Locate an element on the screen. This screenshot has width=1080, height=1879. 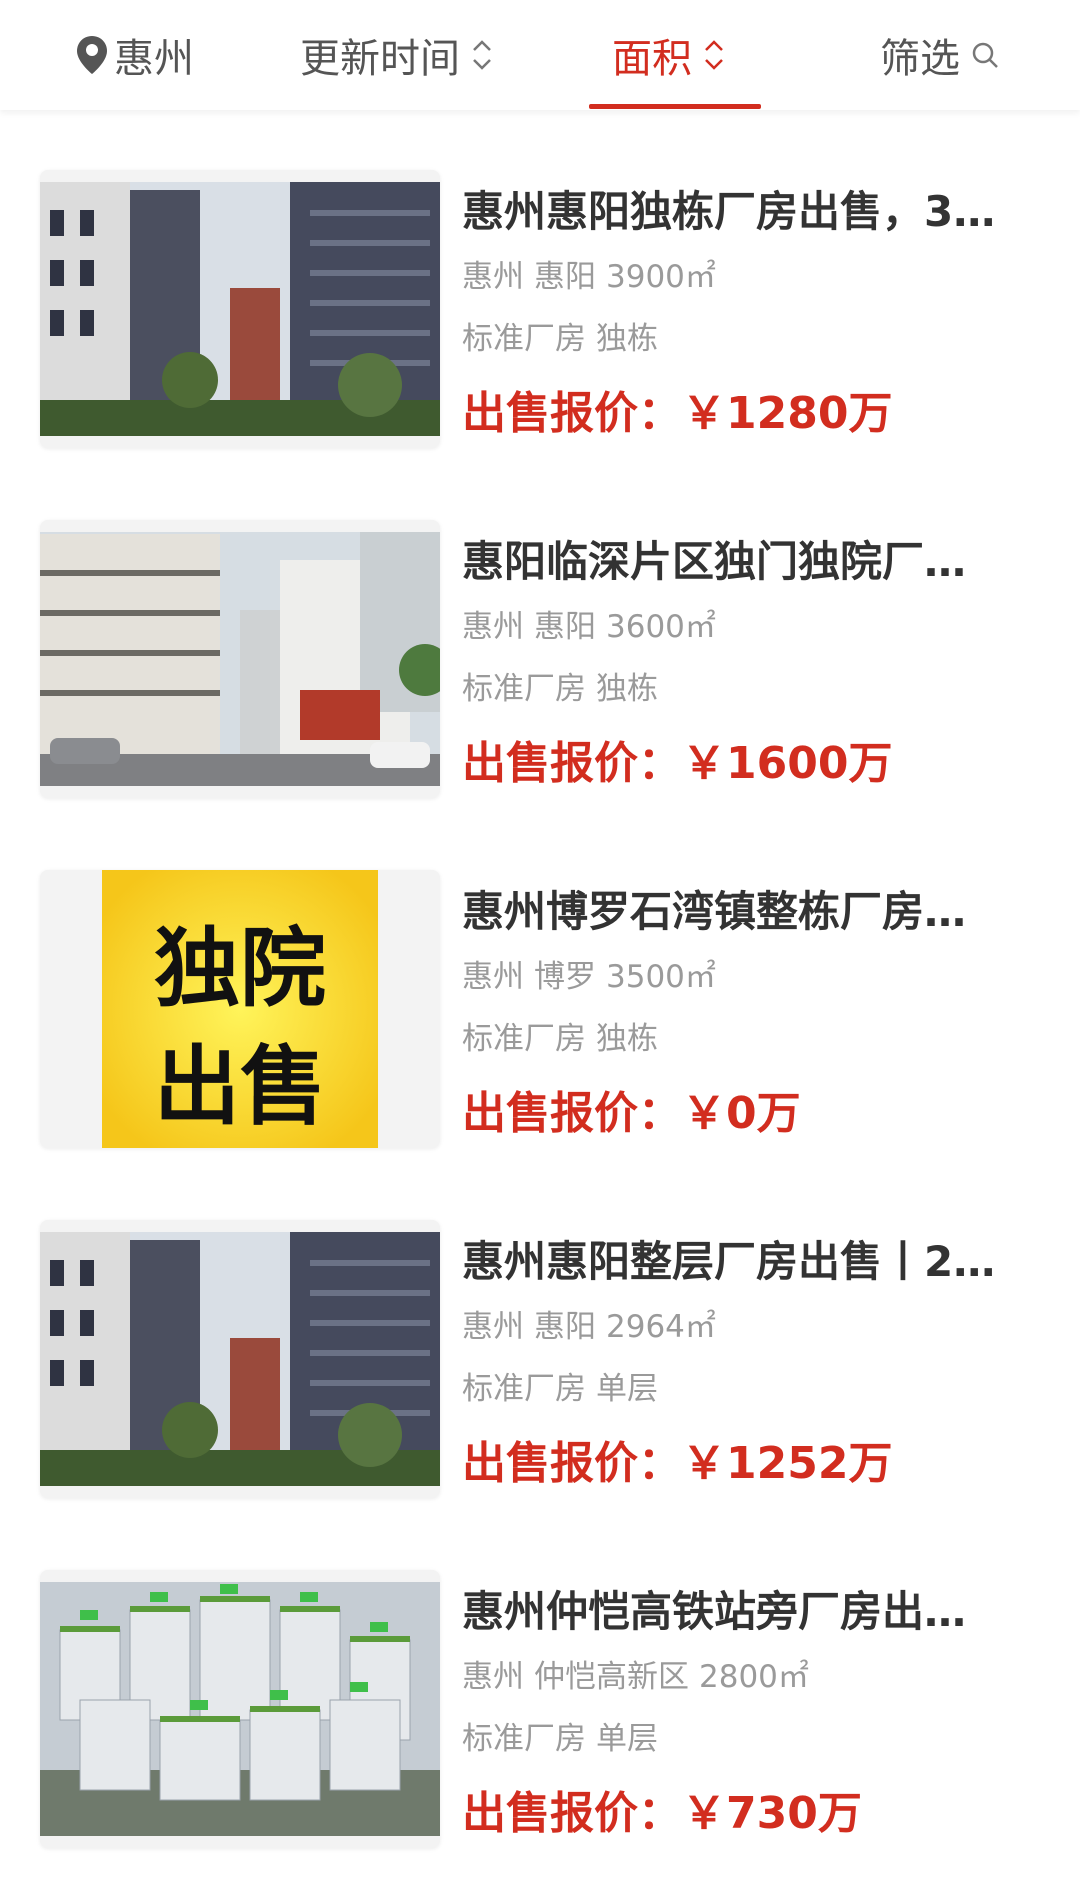
listing-price: 出售报价：￥0万 is located at coordinates (747, 1114).